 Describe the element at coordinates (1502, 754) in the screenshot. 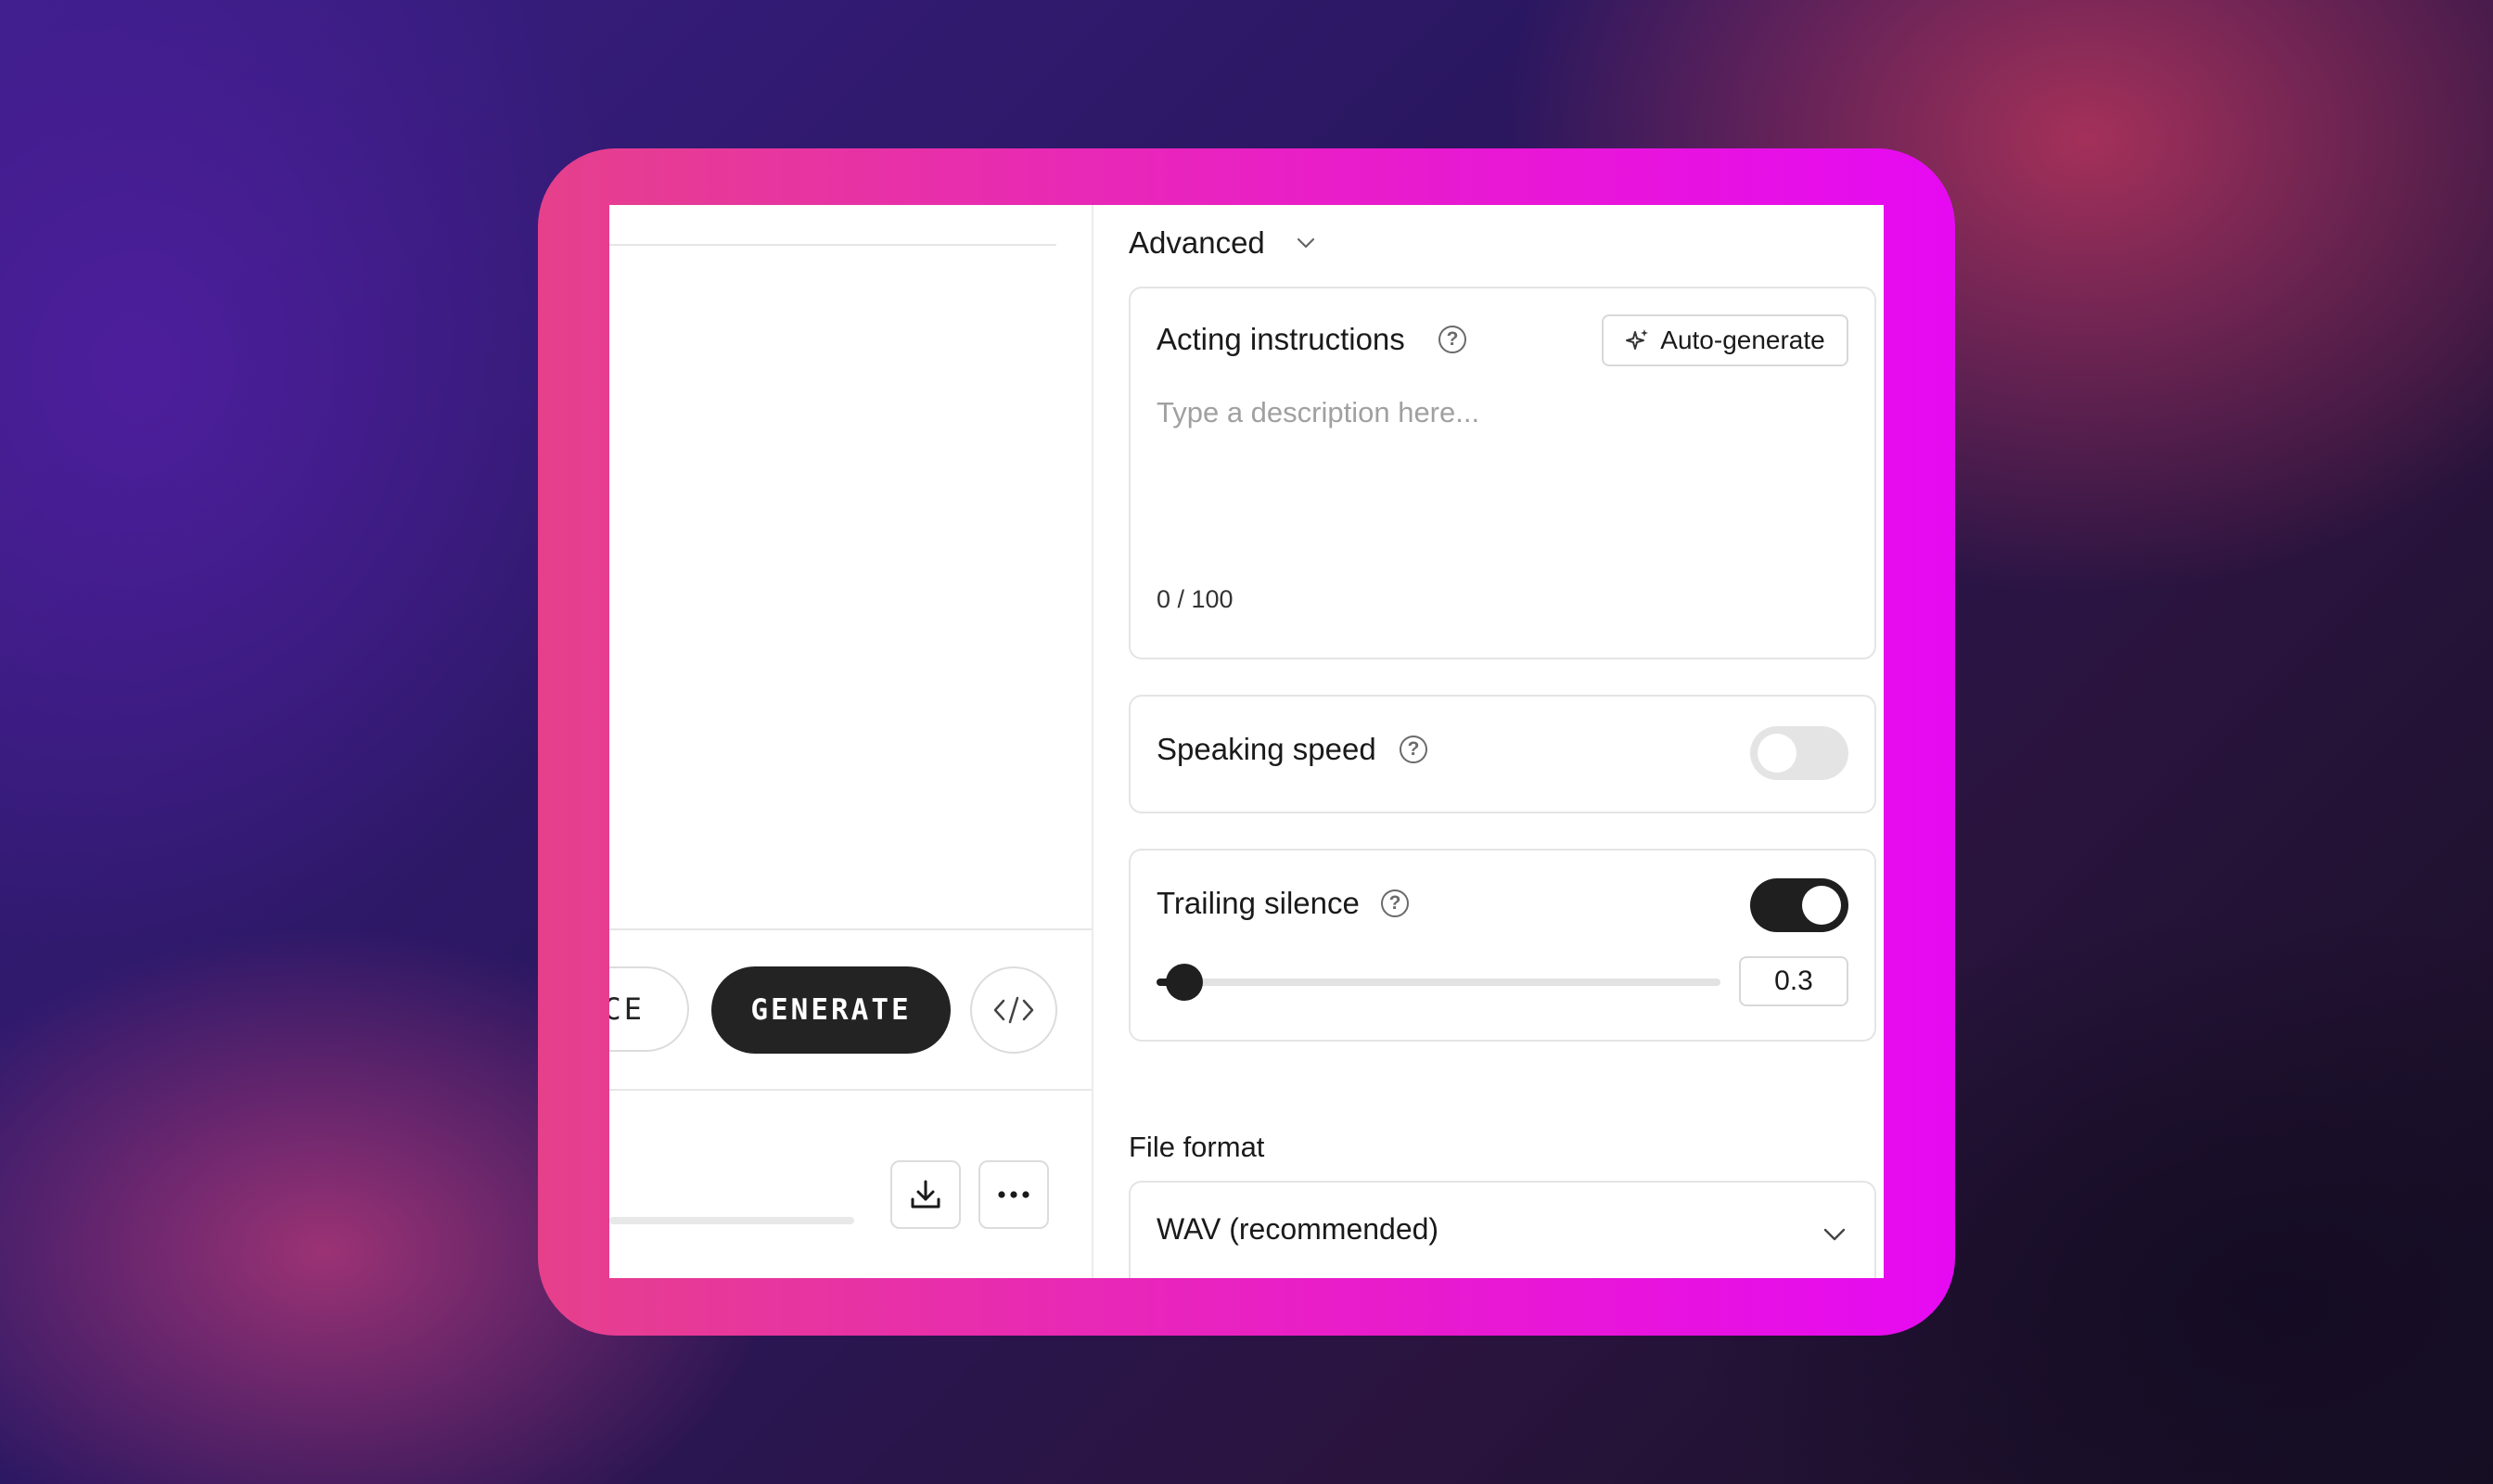

I see `speaking-speed-card: Speaking speed ?` at that location.